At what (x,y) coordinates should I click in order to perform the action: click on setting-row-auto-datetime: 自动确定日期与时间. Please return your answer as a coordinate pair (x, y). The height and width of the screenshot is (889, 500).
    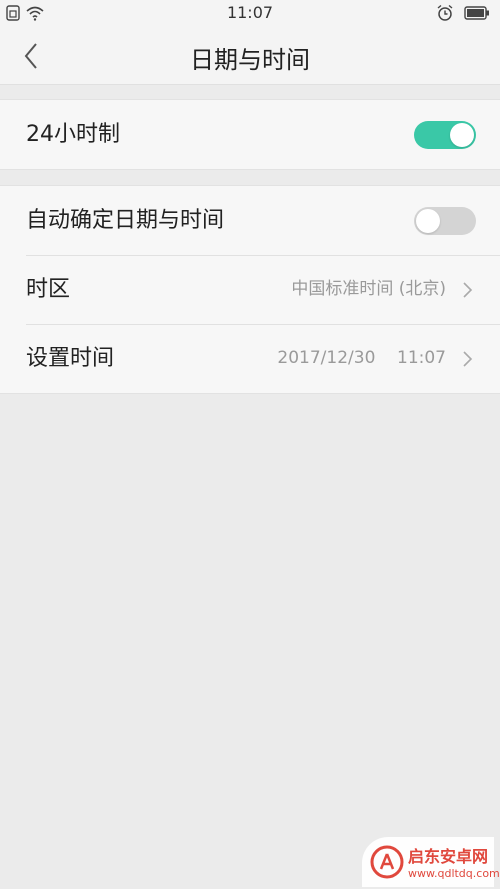
    Looking at the image, I should click on (250, 220).